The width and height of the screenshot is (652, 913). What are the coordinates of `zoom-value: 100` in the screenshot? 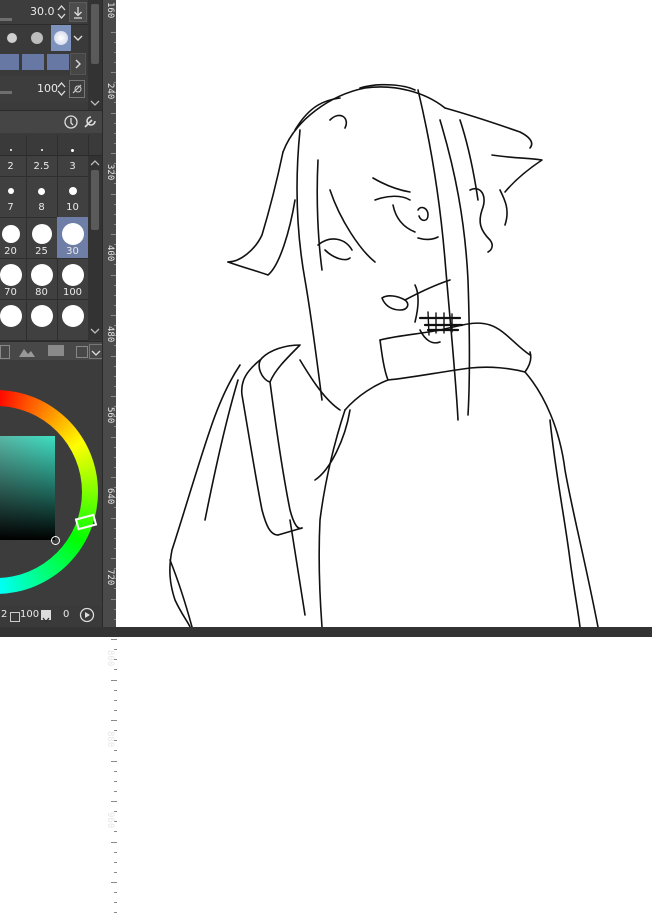 It's located at (29, 614).